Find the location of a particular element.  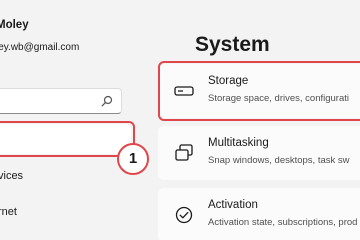

sidebar-item-network: rnet is located at coordinates (8, 212).